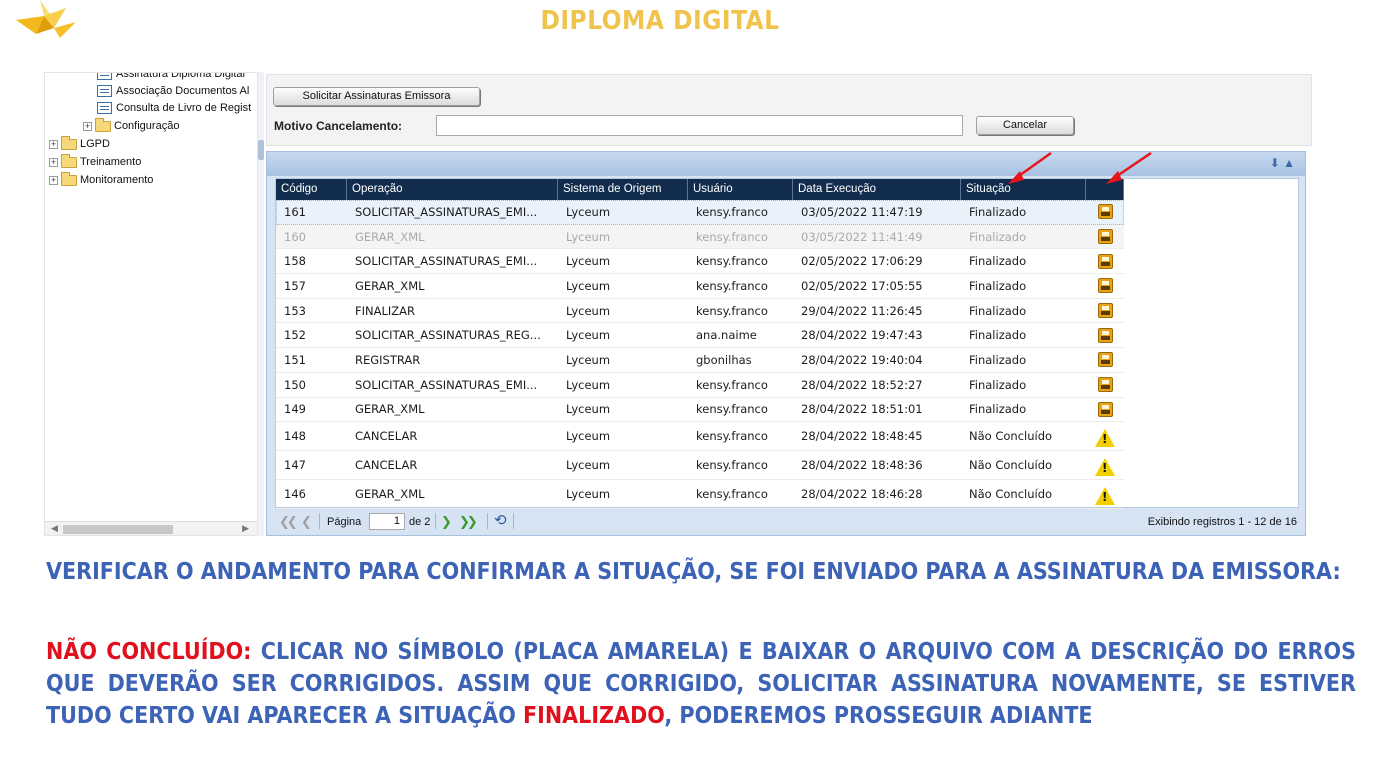 This screenshot has width=1383, height=774. What do you see at coordinates (131, 126) in the screenshot?
I see `tree-item-configuracao: + Configuração` at bounding box center [131, 126].